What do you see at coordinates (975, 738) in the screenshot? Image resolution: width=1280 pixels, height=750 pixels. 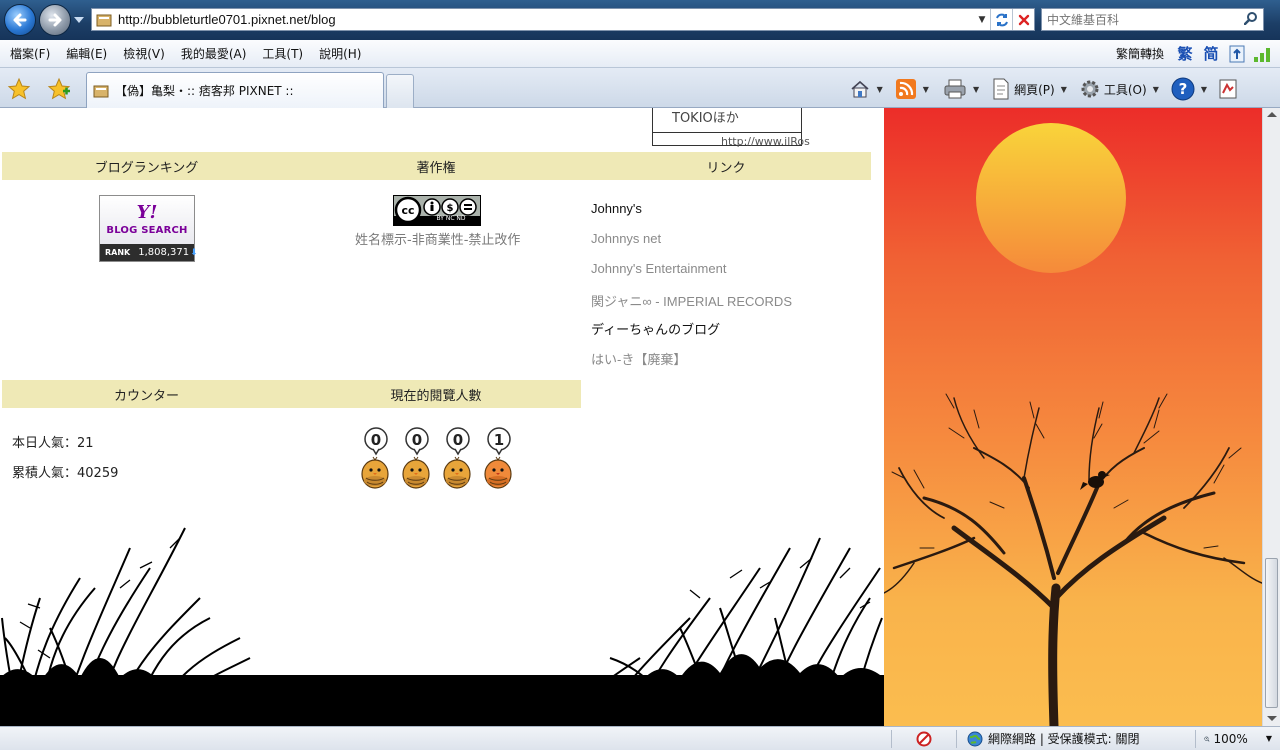 I see `globe-icon` at bounding box center [975, 738].